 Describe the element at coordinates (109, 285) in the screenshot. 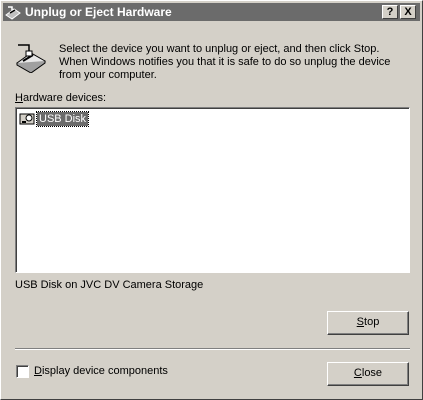

I see `device-description: USB Disk on JVC DV Camera Storage` at that location.